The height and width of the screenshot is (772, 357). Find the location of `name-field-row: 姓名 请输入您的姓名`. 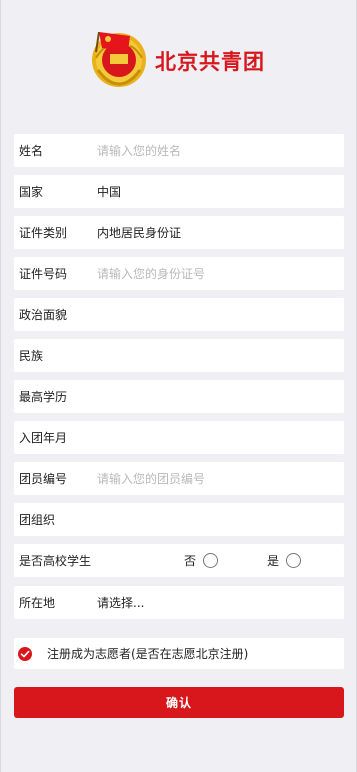

name-field-row: 姓名 请输入您的姓名 is located at coordinates (179, 150).